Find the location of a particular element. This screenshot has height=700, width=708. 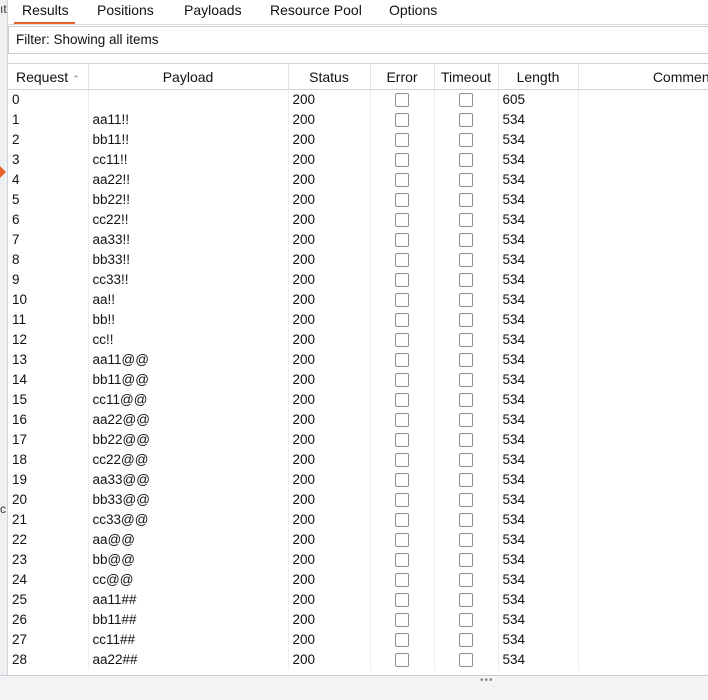

table-row: 0 200 605 is located at coordinates (358, 99).